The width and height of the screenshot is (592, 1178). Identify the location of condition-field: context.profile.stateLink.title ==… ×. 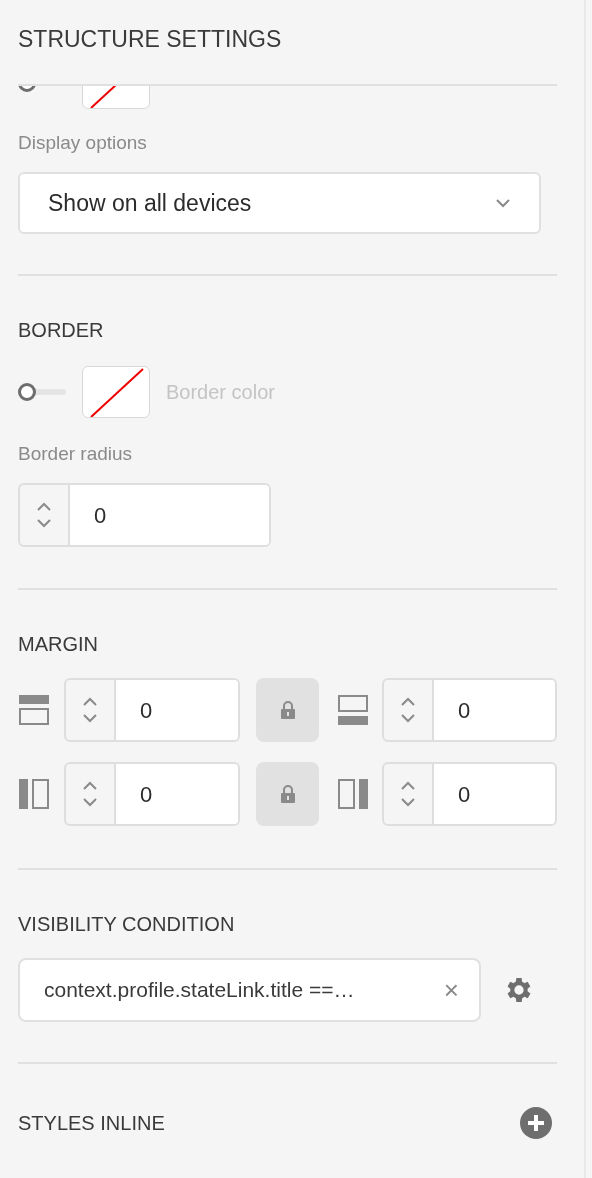
(249, 990).